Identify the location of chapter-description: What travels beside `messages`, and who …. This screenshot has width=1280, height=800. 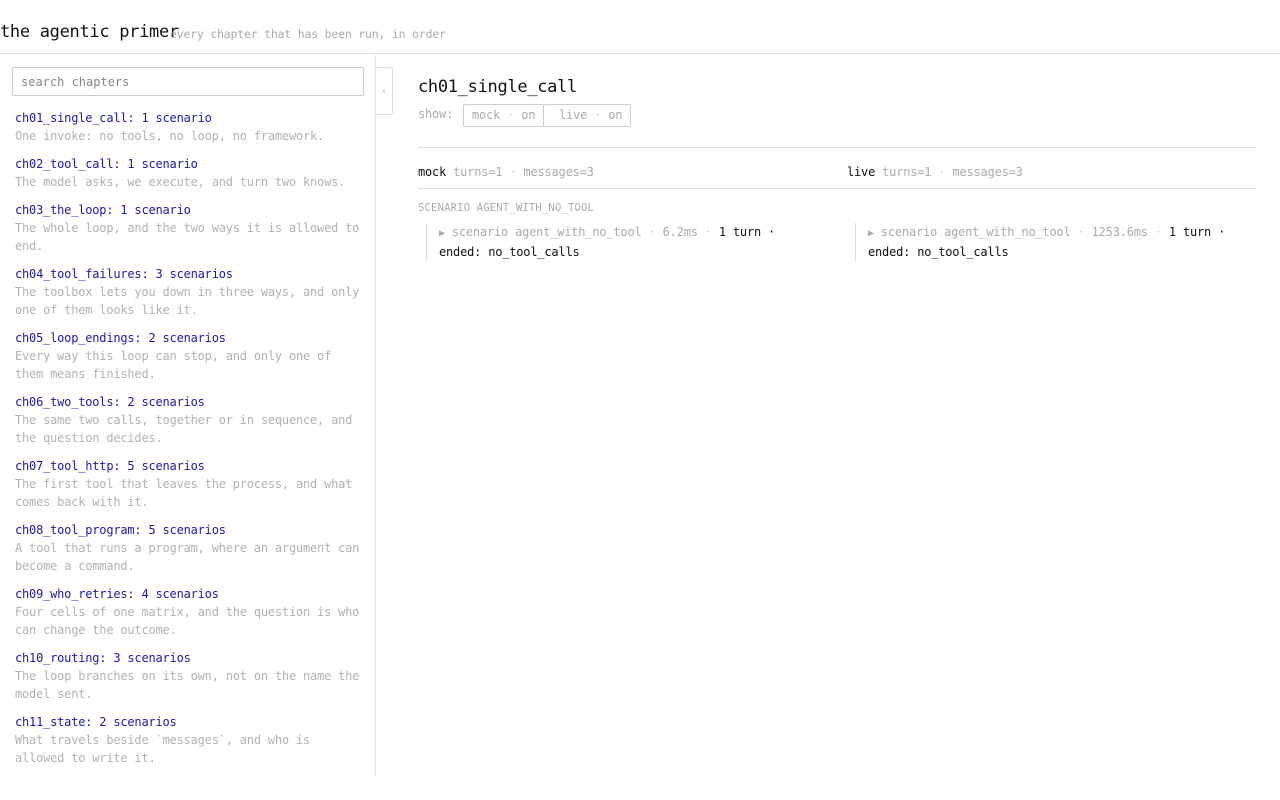
(163, 749).